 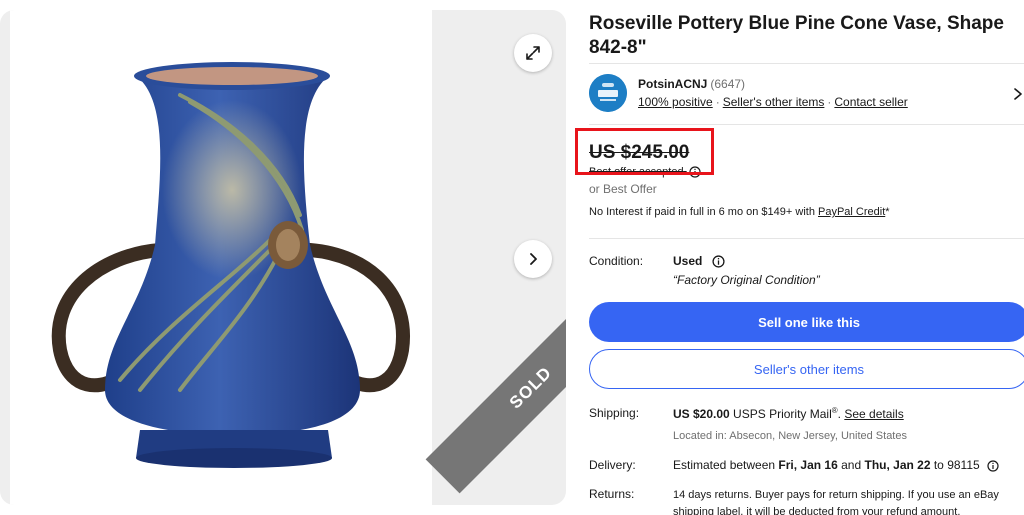 I want to click on seller-other-items-link: Seller's other items, so click(x=774, y=102).